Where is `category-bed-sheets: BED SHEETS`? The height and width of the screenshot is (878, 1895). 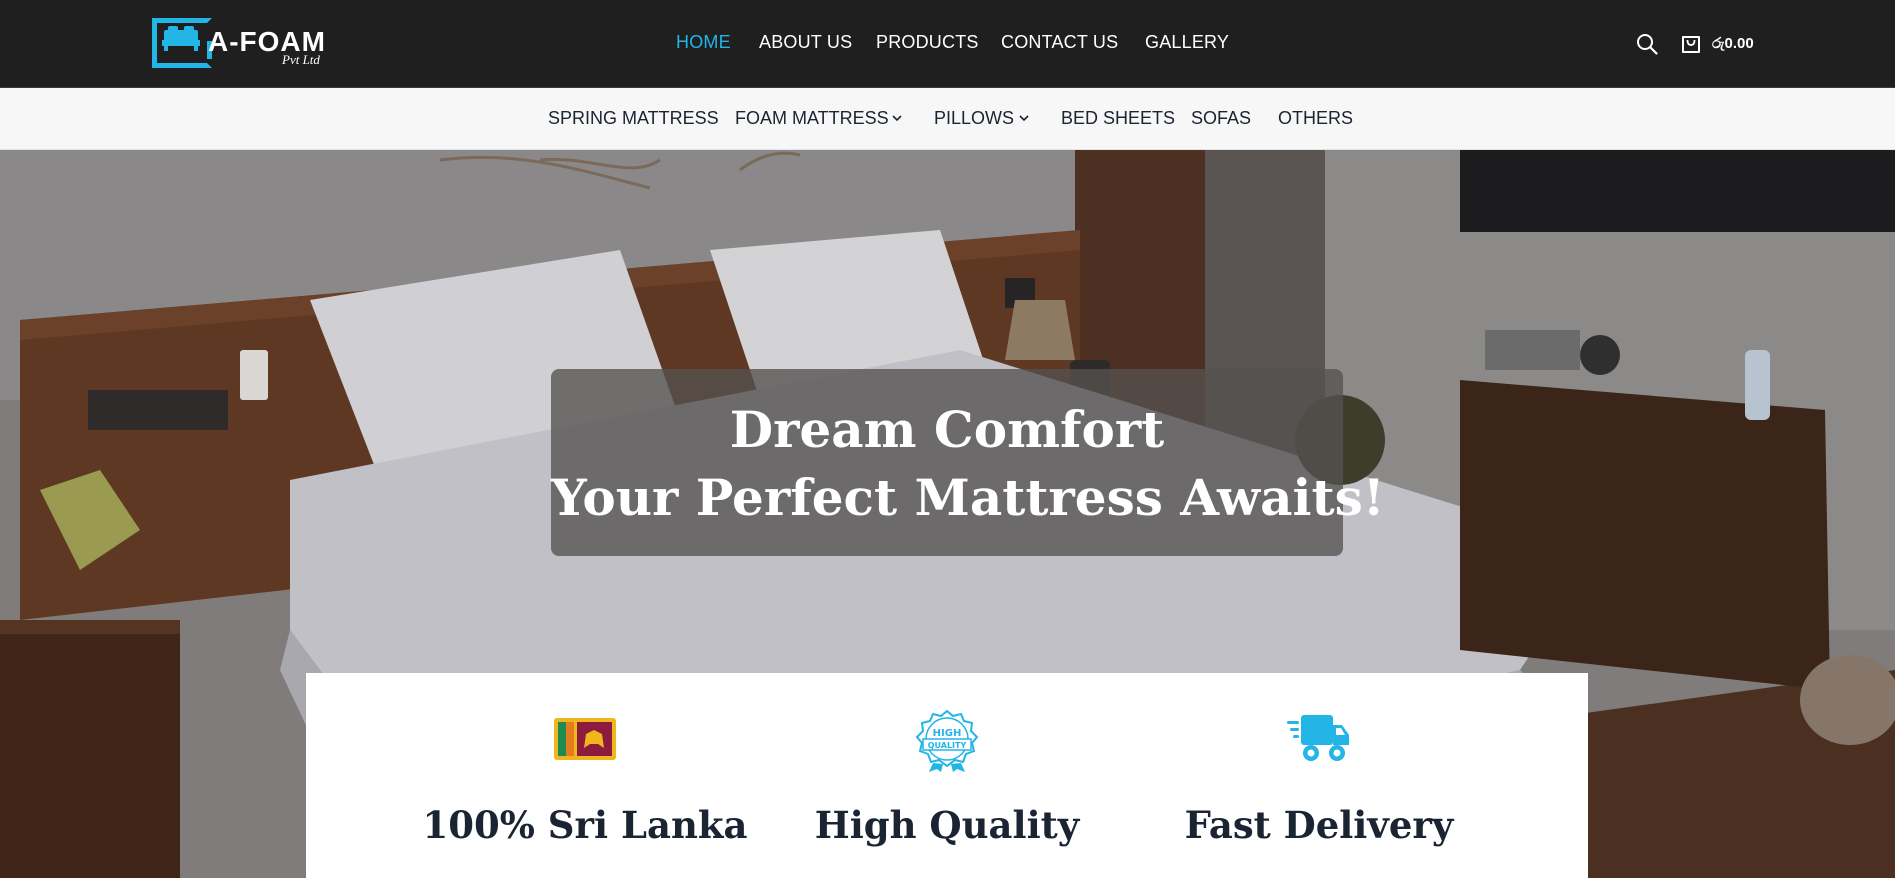 category-bed-sheets: BED SHEETS is located at coordinates (1118, 118).